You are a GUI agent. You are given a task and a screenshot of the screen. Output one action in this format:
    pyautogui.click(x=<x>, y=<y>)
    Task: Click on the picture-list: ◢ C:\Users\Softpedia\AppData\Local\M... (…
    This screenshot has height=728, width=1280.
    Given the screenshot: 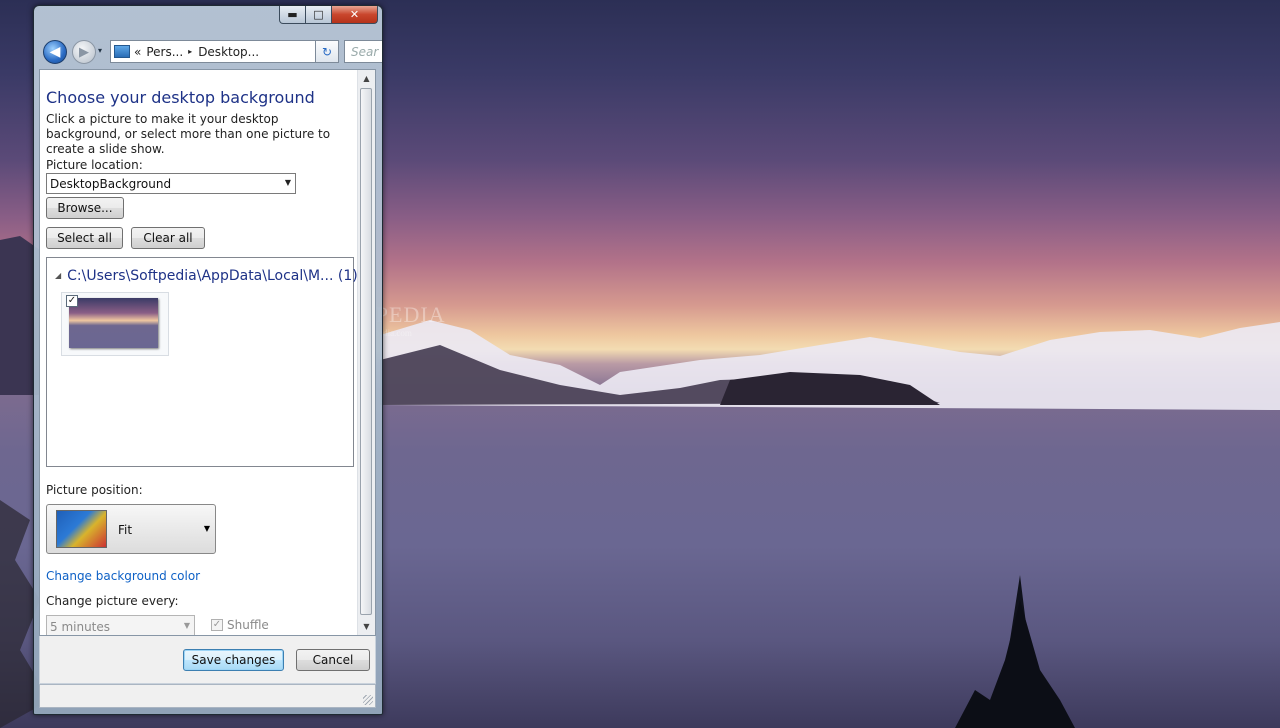 What is the action you would take?
    pyautogui.click(x=202, y=362)
    